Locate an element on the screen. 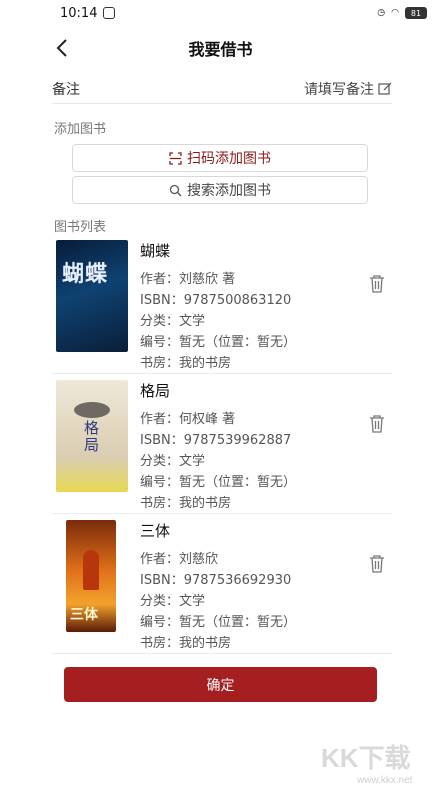 The height and width of the screenshot is (791, 441). battery-icon: 81 is located at coordinates (416, 13).